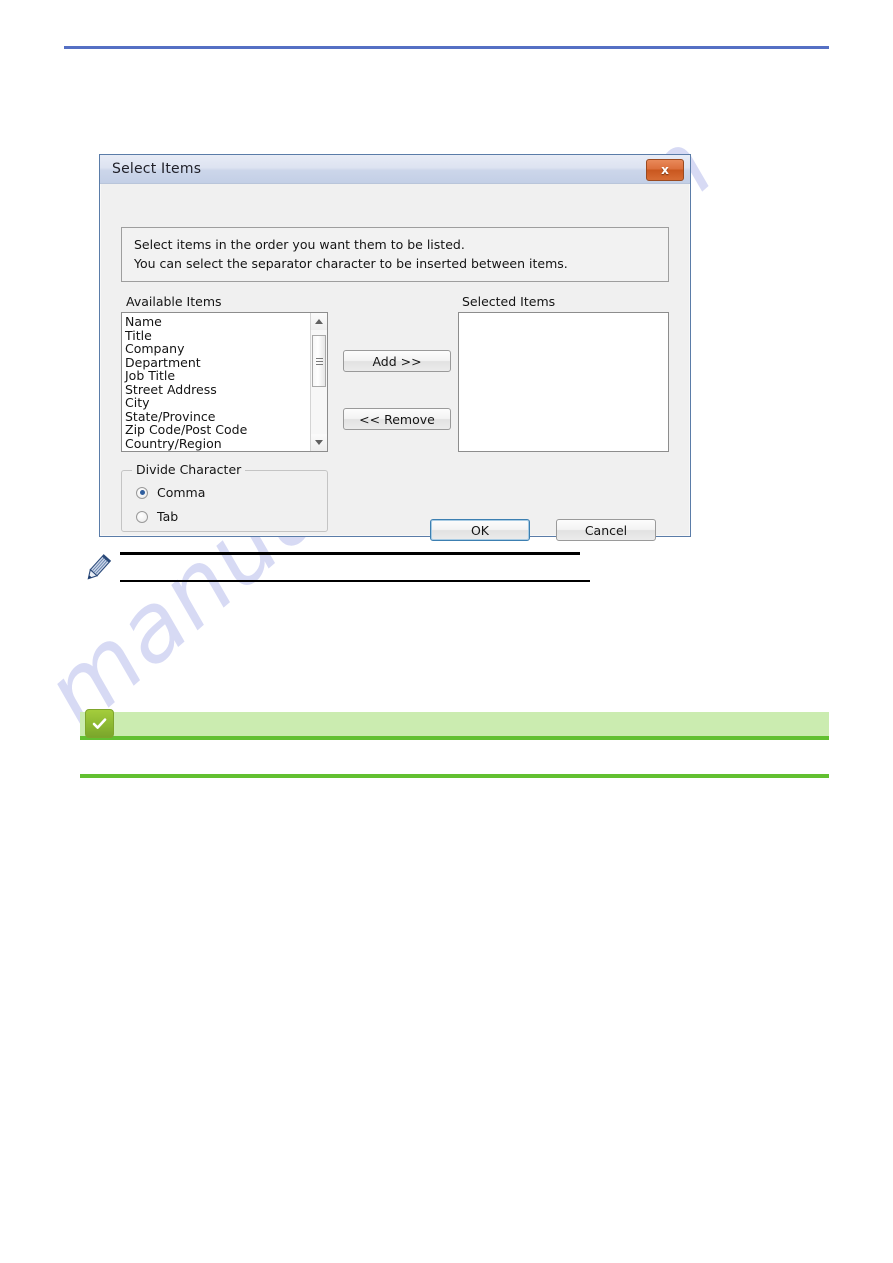  I want to click on dialog-titlebar: Select Items x, so click(395, 169).